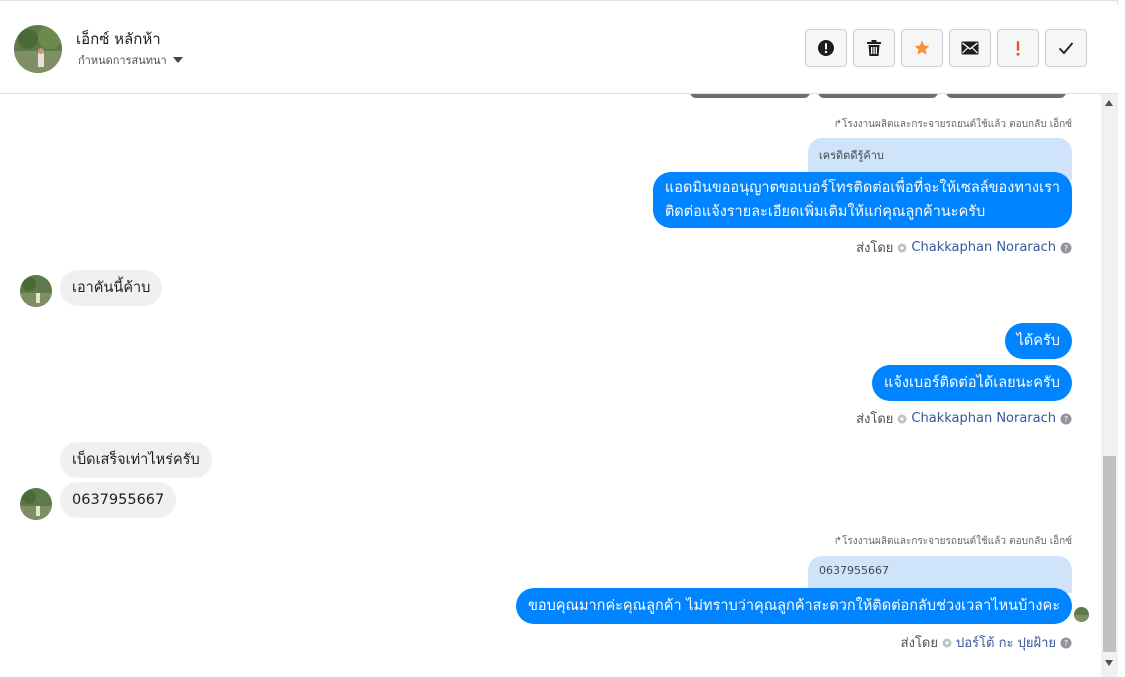 This screenshot has height=677, width=1125. I want to click on exclamation-circle-icon, so click(826, 48).